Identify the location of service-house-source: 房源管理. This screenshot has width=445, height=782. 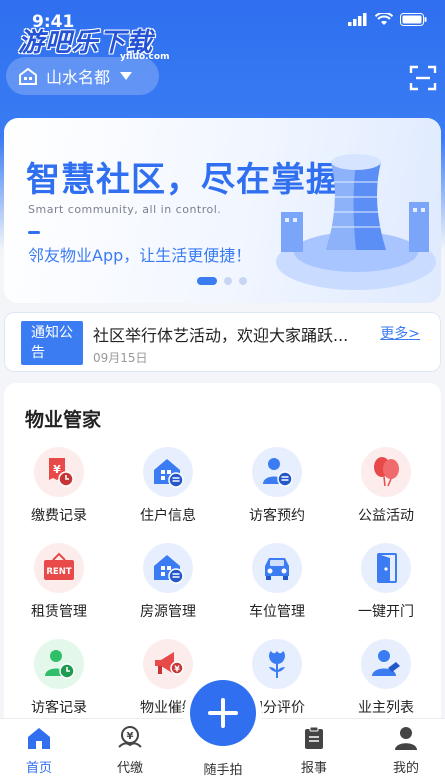
(168, 583).